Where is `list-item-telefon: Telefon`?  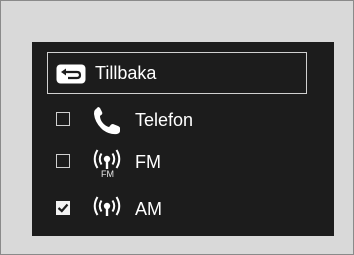
list-item-telefon: Telefon is located at coordinates (181, 121).